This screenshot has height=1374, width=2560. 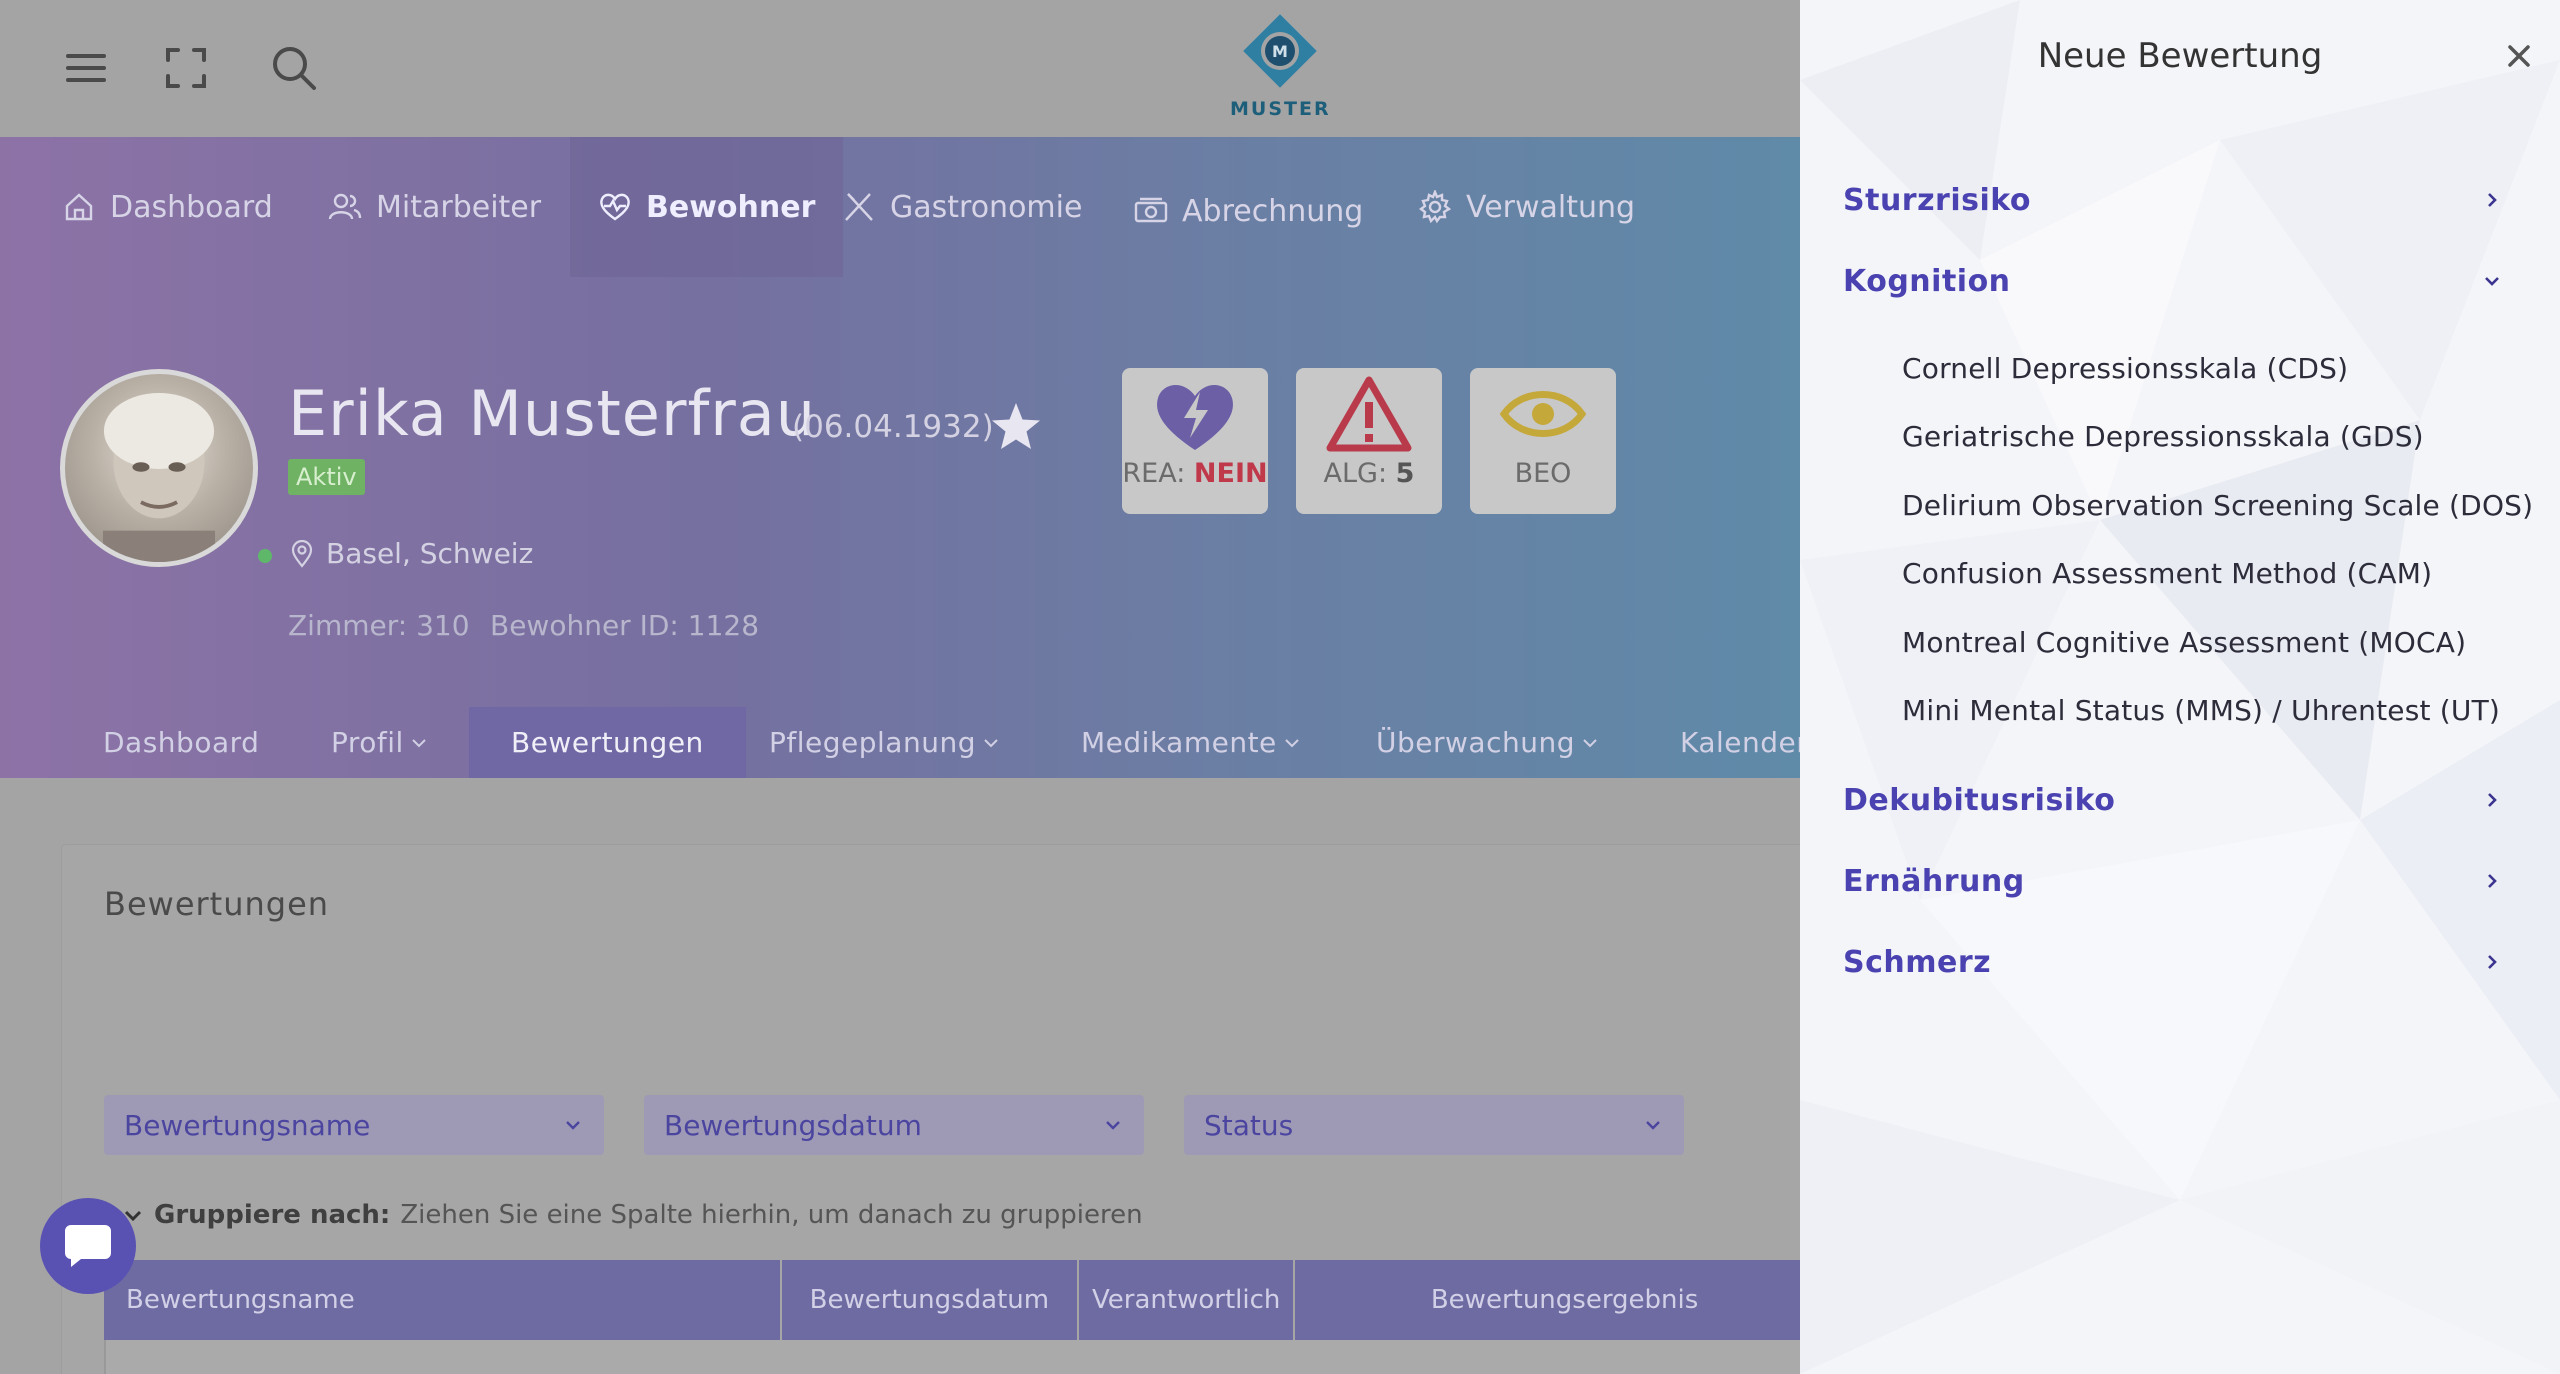 What do you see at coordinates (1744, 742) in the screenshot?
I see `tab-kalender: Kalender` at bounding box center [1744, 742].